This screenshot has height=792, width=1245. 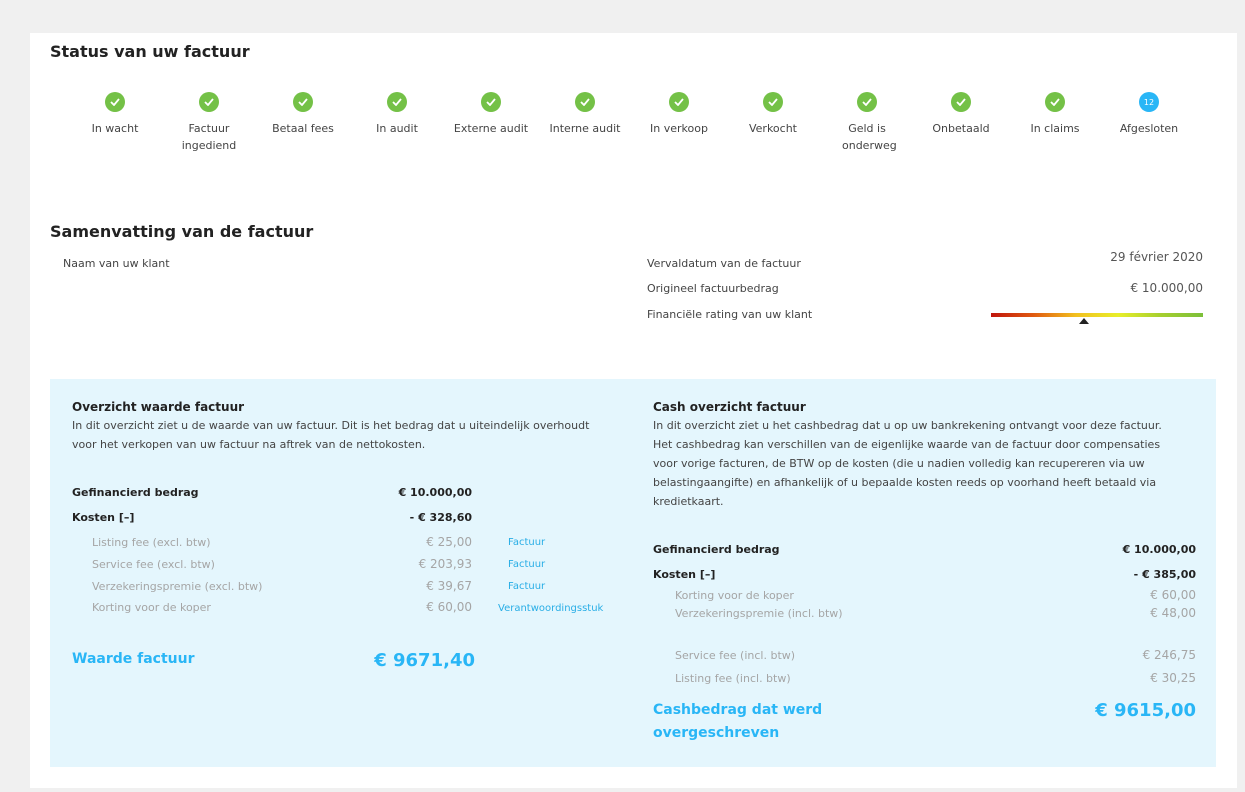 What do you see at coordinates (679, 114) in the screenshot?
I see `step-in-verkoop: In verkoop` at bounding box center [679, 114].